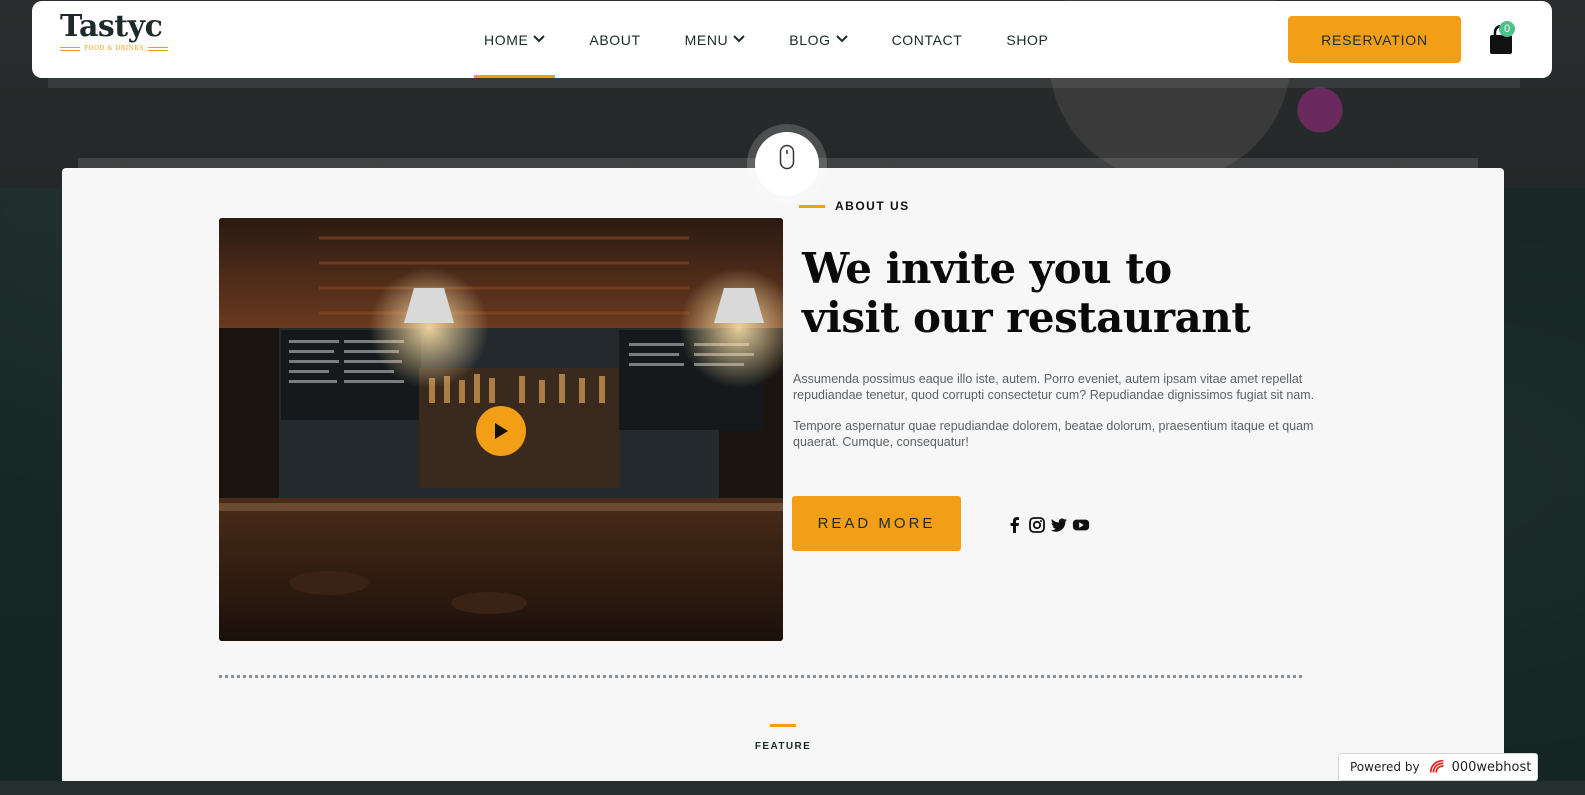  What do you see at coordinates (1059, 525) in the screenshot?
I see `twitter-icon` at bounding box center [1059, 525].